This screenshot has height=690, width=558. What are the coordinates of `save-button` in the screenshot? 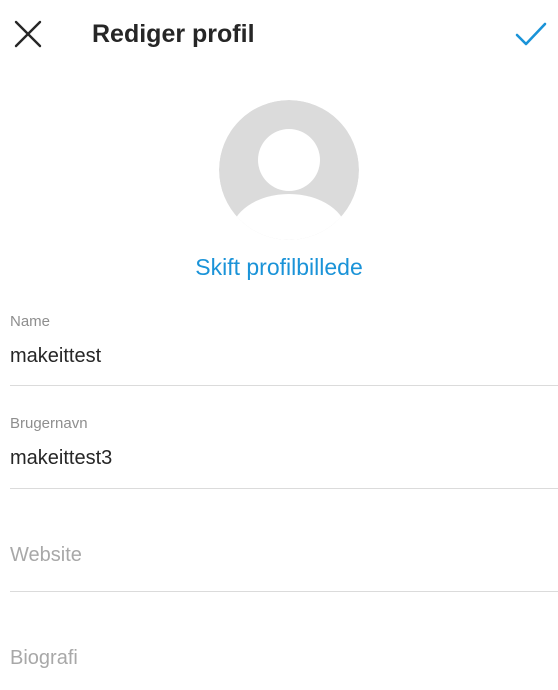 It's located at (531, 34).